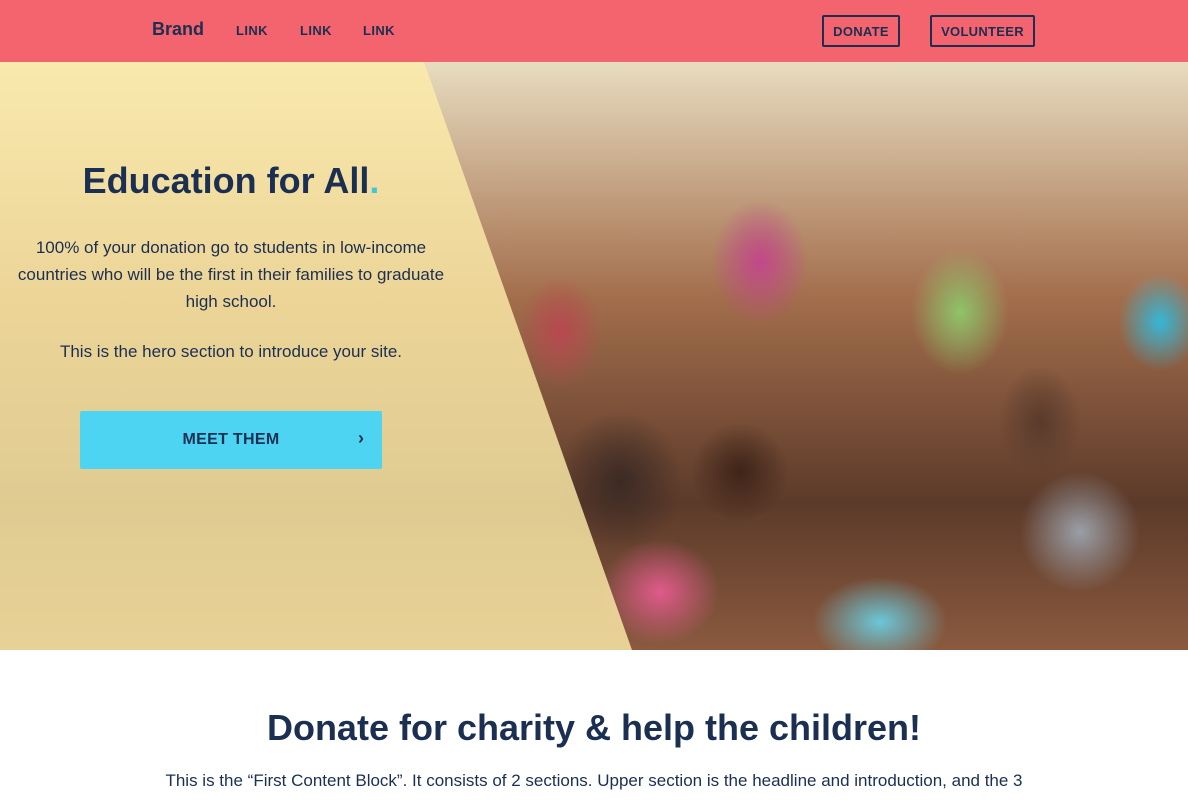 This screenshot has width=1188, height=800. I want to click on meet-them-label: MEET THEM, so click(231, 439).